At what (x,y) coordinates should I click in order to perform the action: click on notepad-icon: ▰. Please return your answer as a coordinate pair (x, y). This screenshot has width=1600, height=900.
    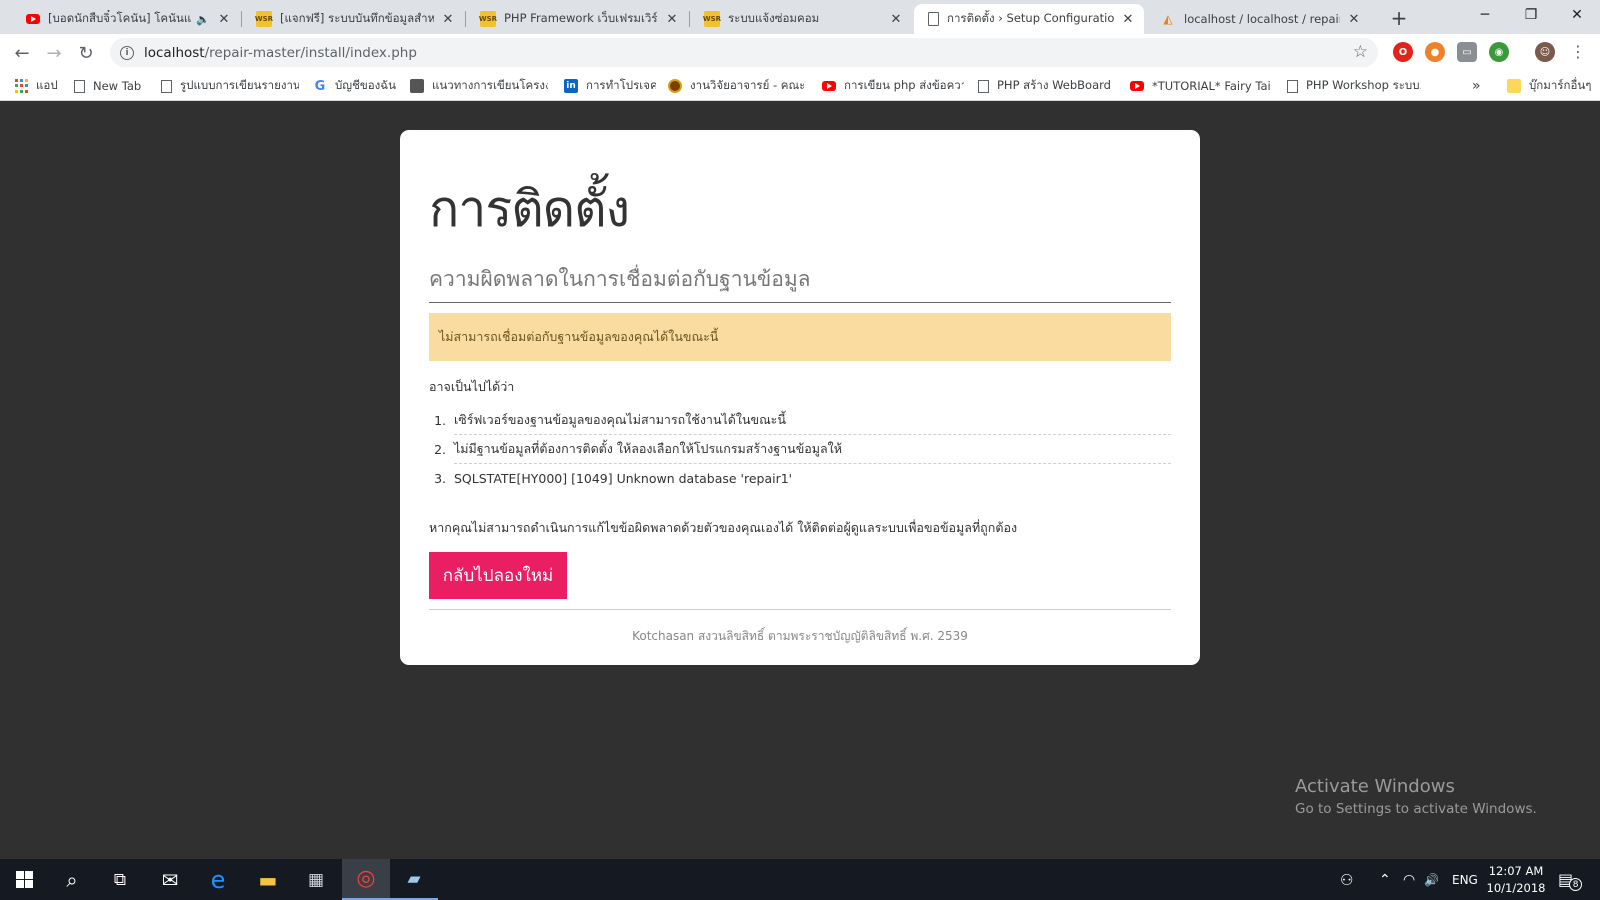
    Looking at the image, I should click on (414, 879).